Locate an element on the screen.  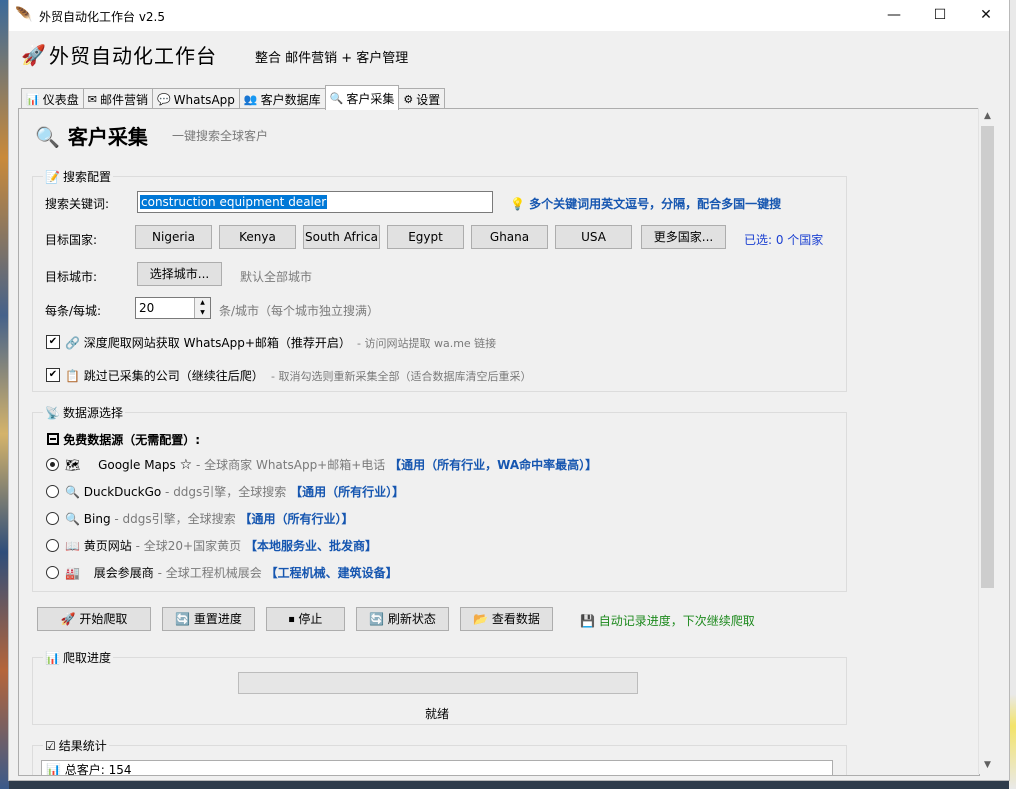
refresh-status-button: 🔄 刷新状态 is located at coordinates (402, 619).